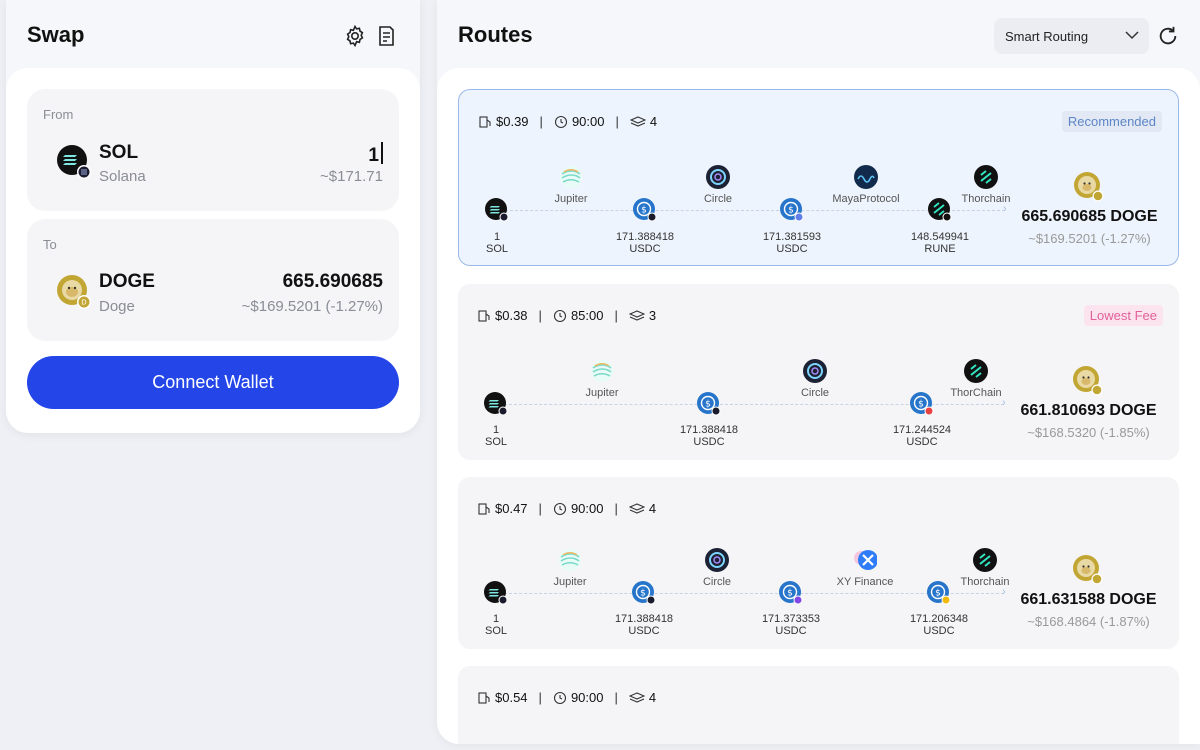 The image size is (1200, 750). I want to click on text-caret, so click(382, 153).